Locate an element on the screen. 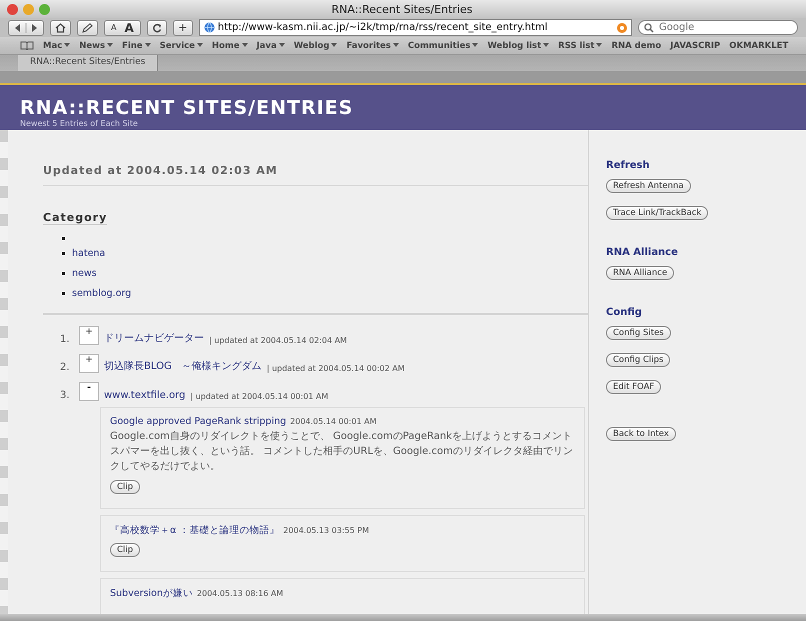 The height and width of the screenshot is (621, 806). list-number: 1. is located at coordinates (65, 339).